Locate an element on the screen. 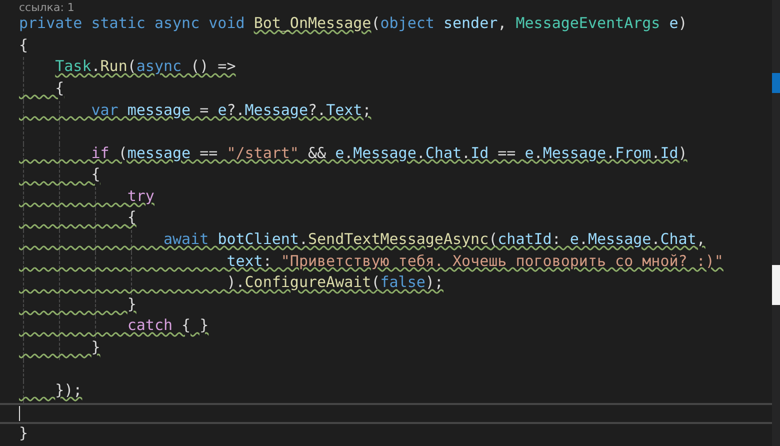 Image resolution: width=780 pixels, height=446 pixels. panel-edge is located at coordinates (776, 285).